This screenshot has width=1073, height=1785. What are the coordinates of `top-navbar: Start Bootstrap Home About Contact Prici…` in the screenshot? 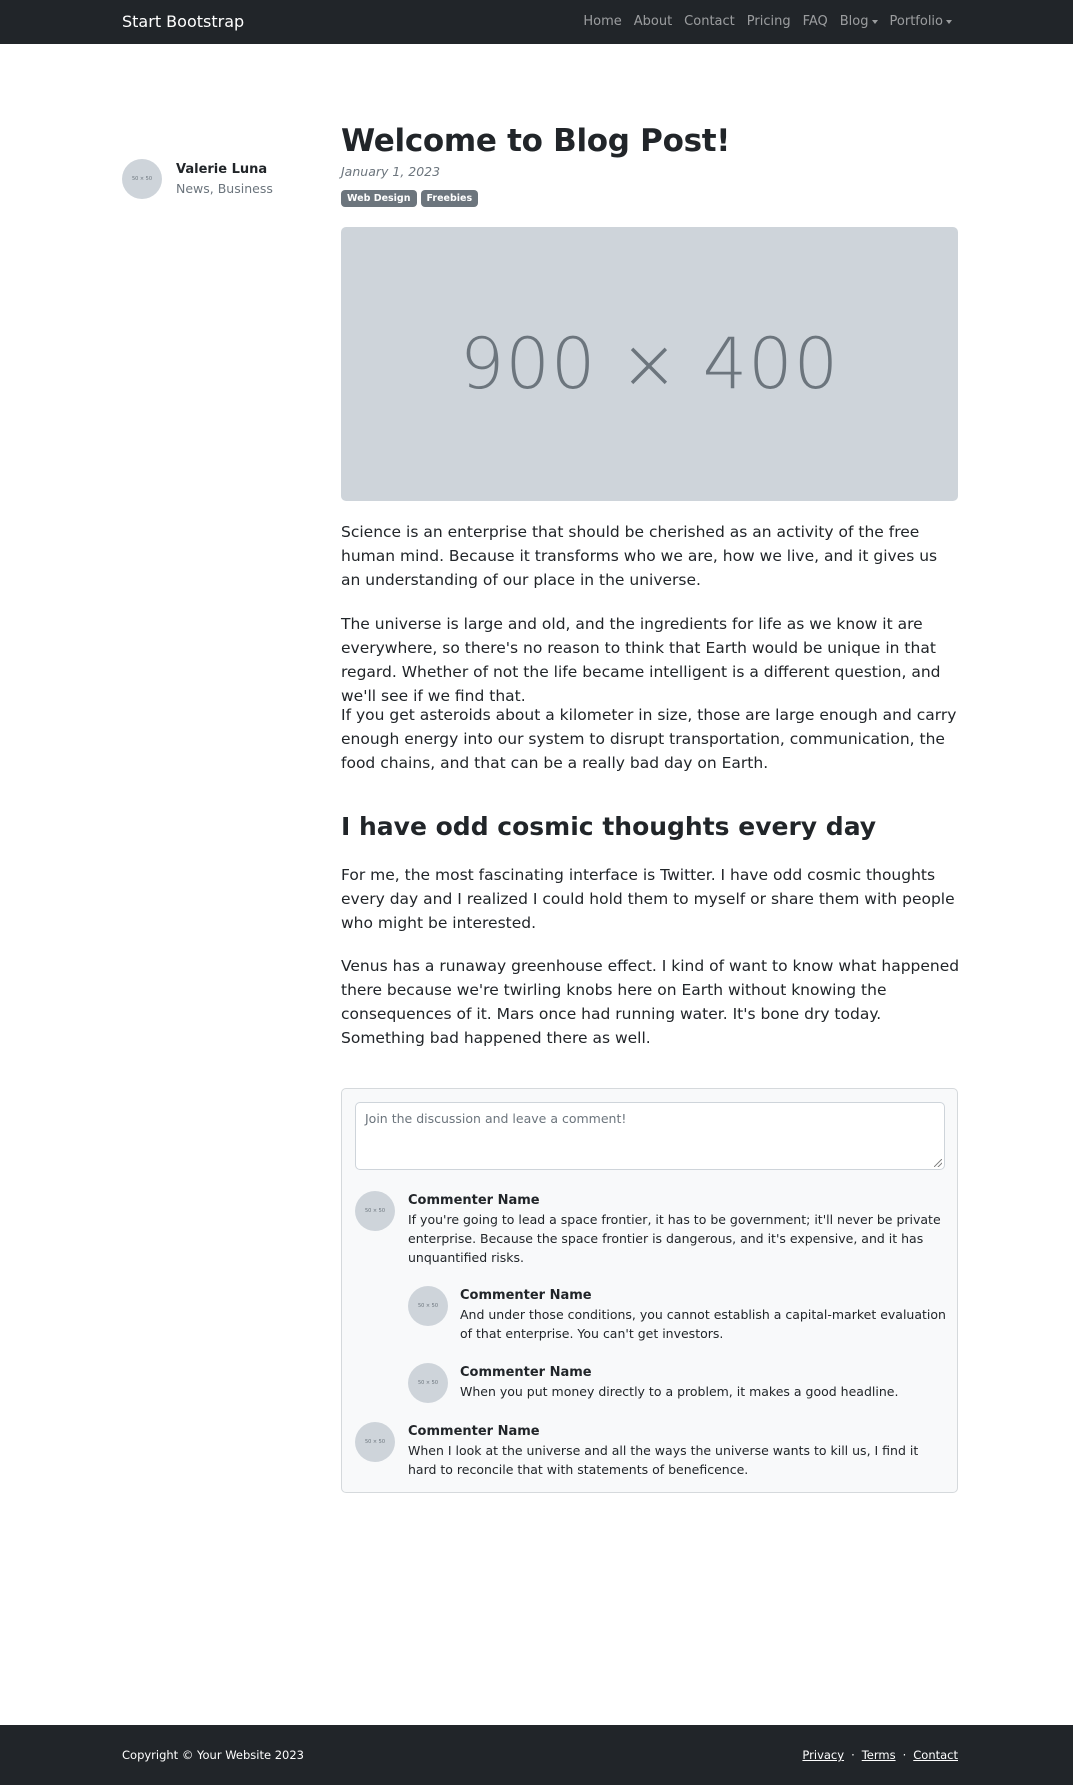 It's located at (536, 22).